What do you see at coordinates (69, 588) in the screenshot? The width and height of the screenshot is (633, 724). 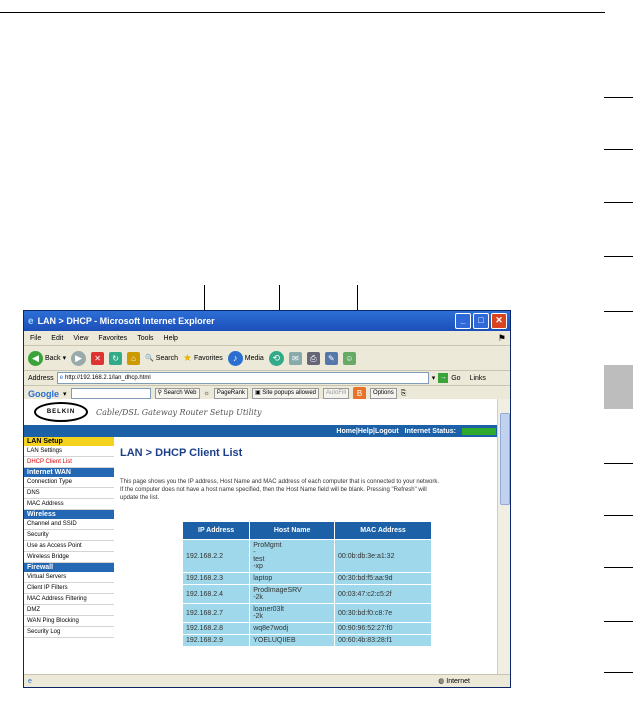 I see `sidebar-item: Client IP Filters` at bounding box center [69, 588].